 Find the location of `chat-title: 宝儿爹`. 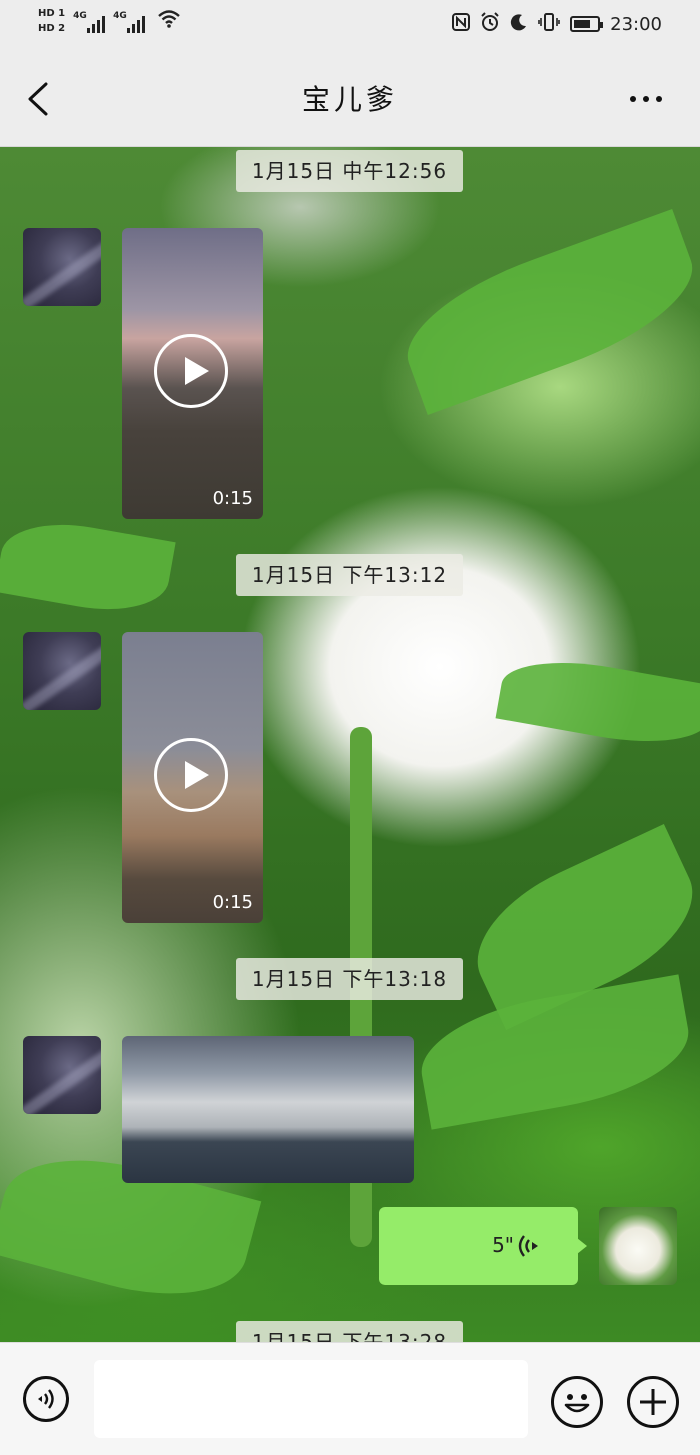

chat-title: 宝儿爹 is located at coordinates (349, 99).